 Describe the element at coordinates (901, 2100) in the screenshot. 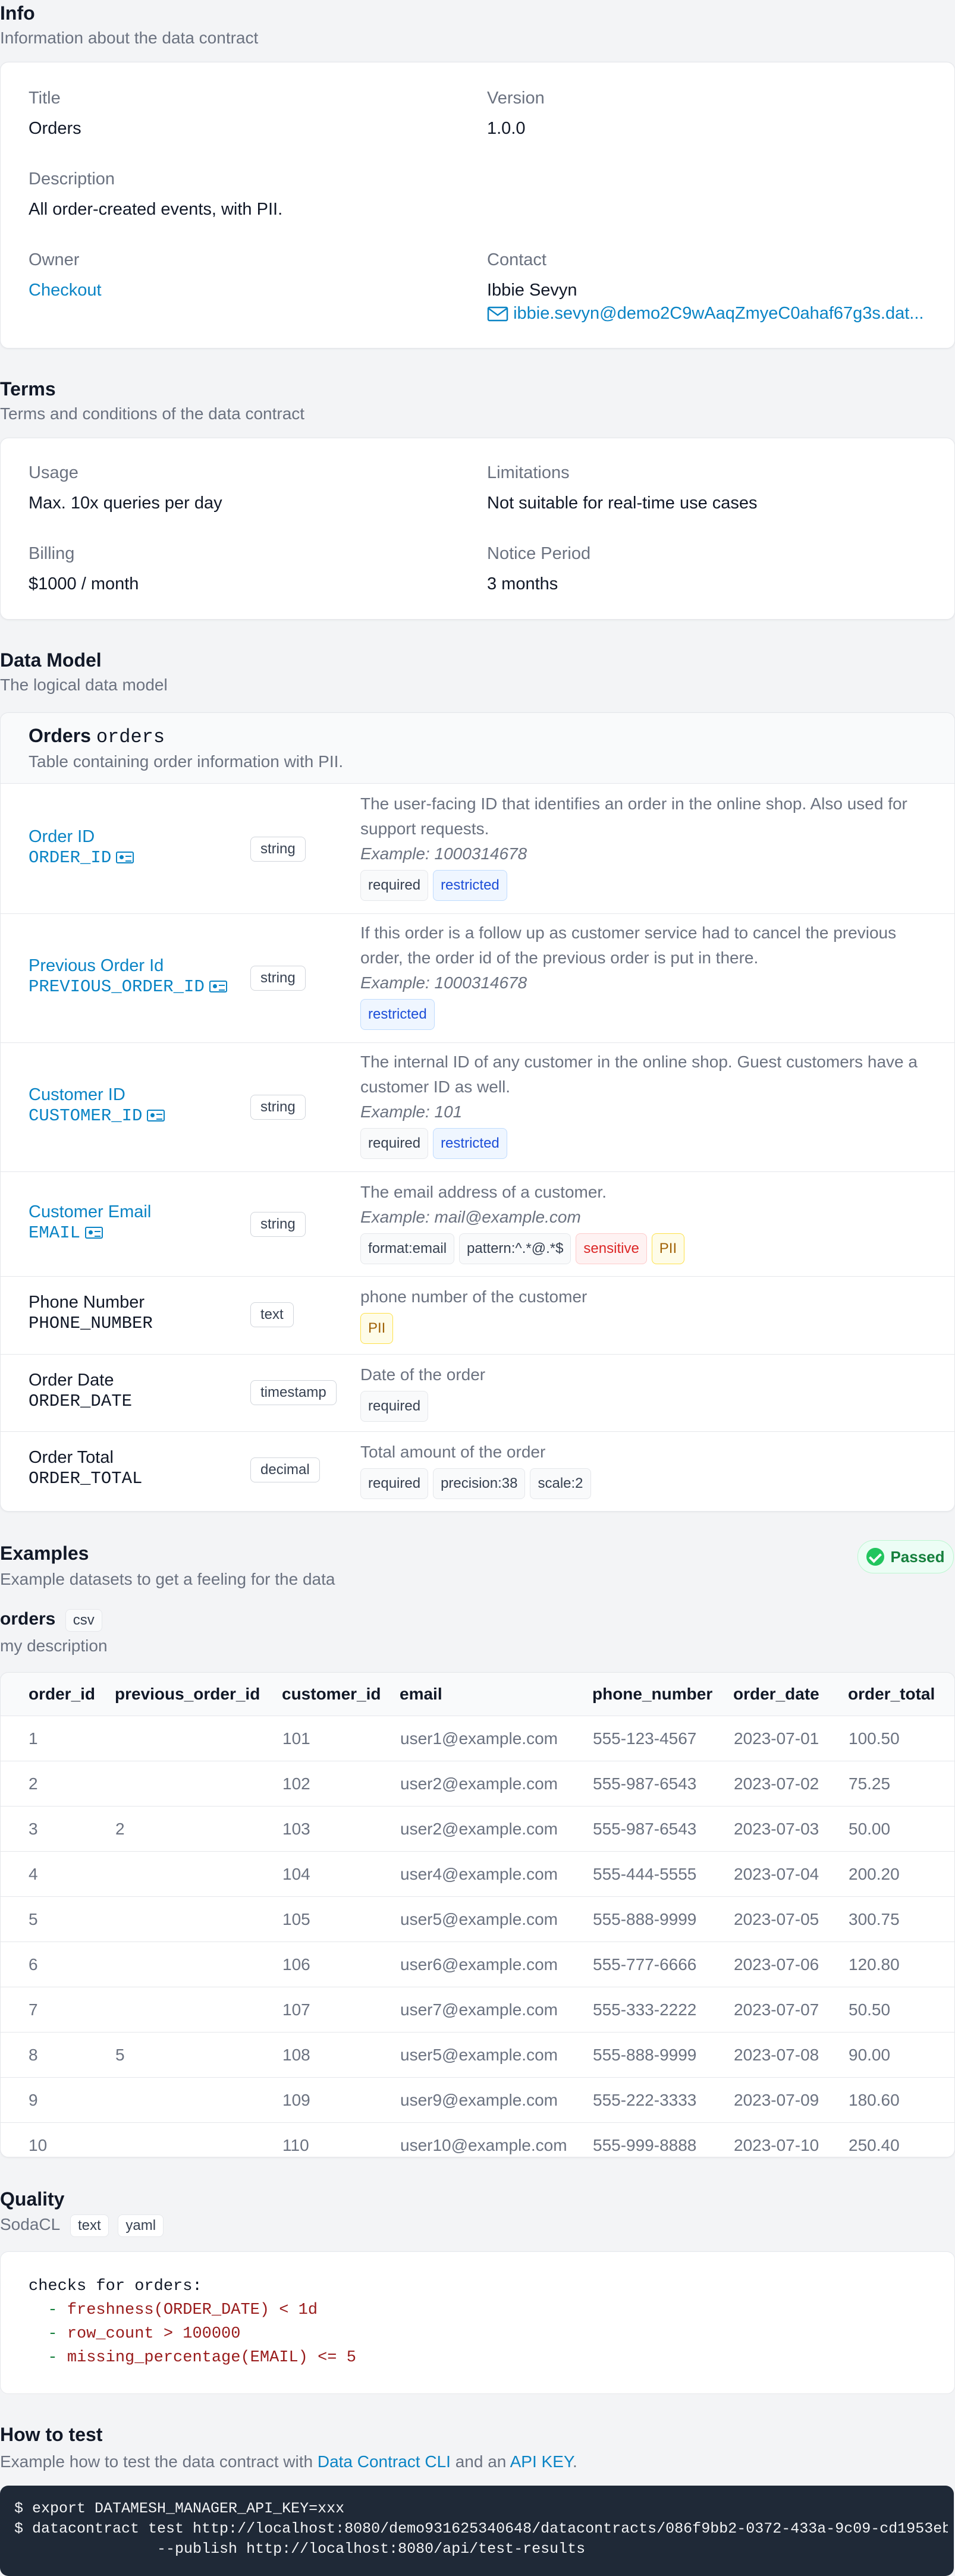

I see `table-cell: 180.60` at that location.